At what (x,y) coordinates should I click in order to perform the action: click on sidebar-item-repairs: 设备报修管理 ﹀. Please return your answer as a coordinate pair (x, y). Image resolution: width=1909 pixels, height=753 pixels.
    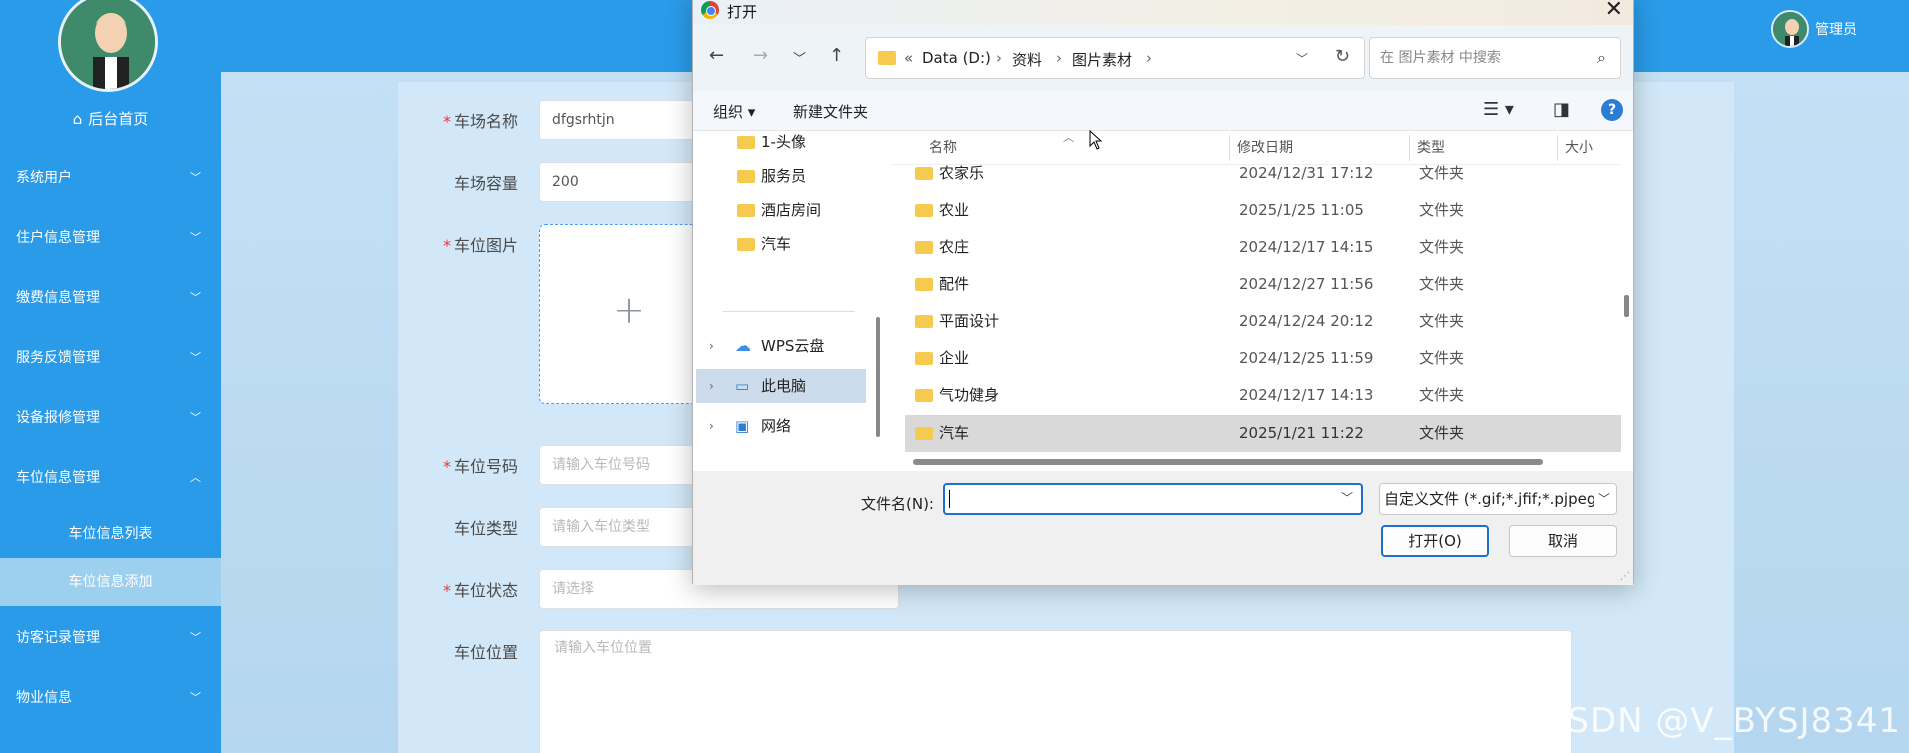
    Looking at the image, I should click on (110, 418).